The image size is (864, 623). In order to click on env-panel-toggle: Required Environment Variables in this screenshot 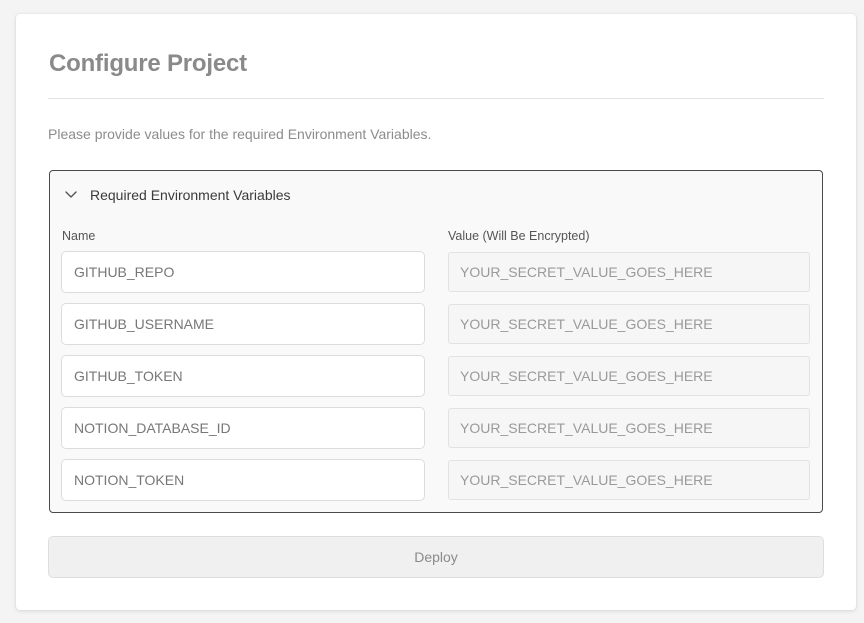, I will do `click(177, 195)`.